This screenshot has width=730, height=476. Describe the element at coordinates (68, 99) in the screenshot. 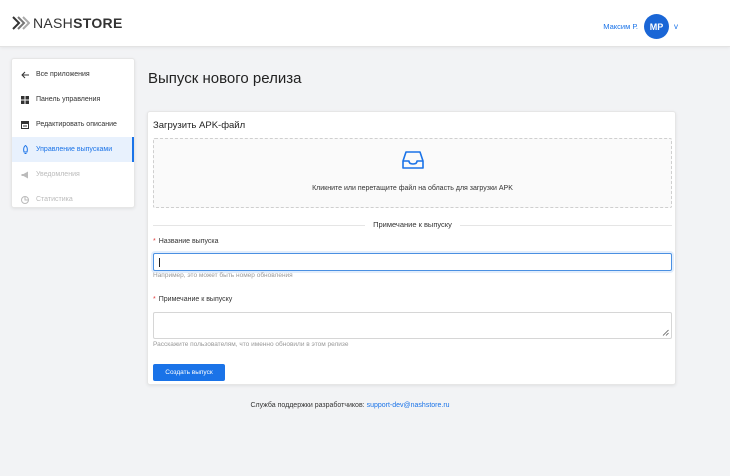

I see `sidebar-item-label: Панель управления` at that location.